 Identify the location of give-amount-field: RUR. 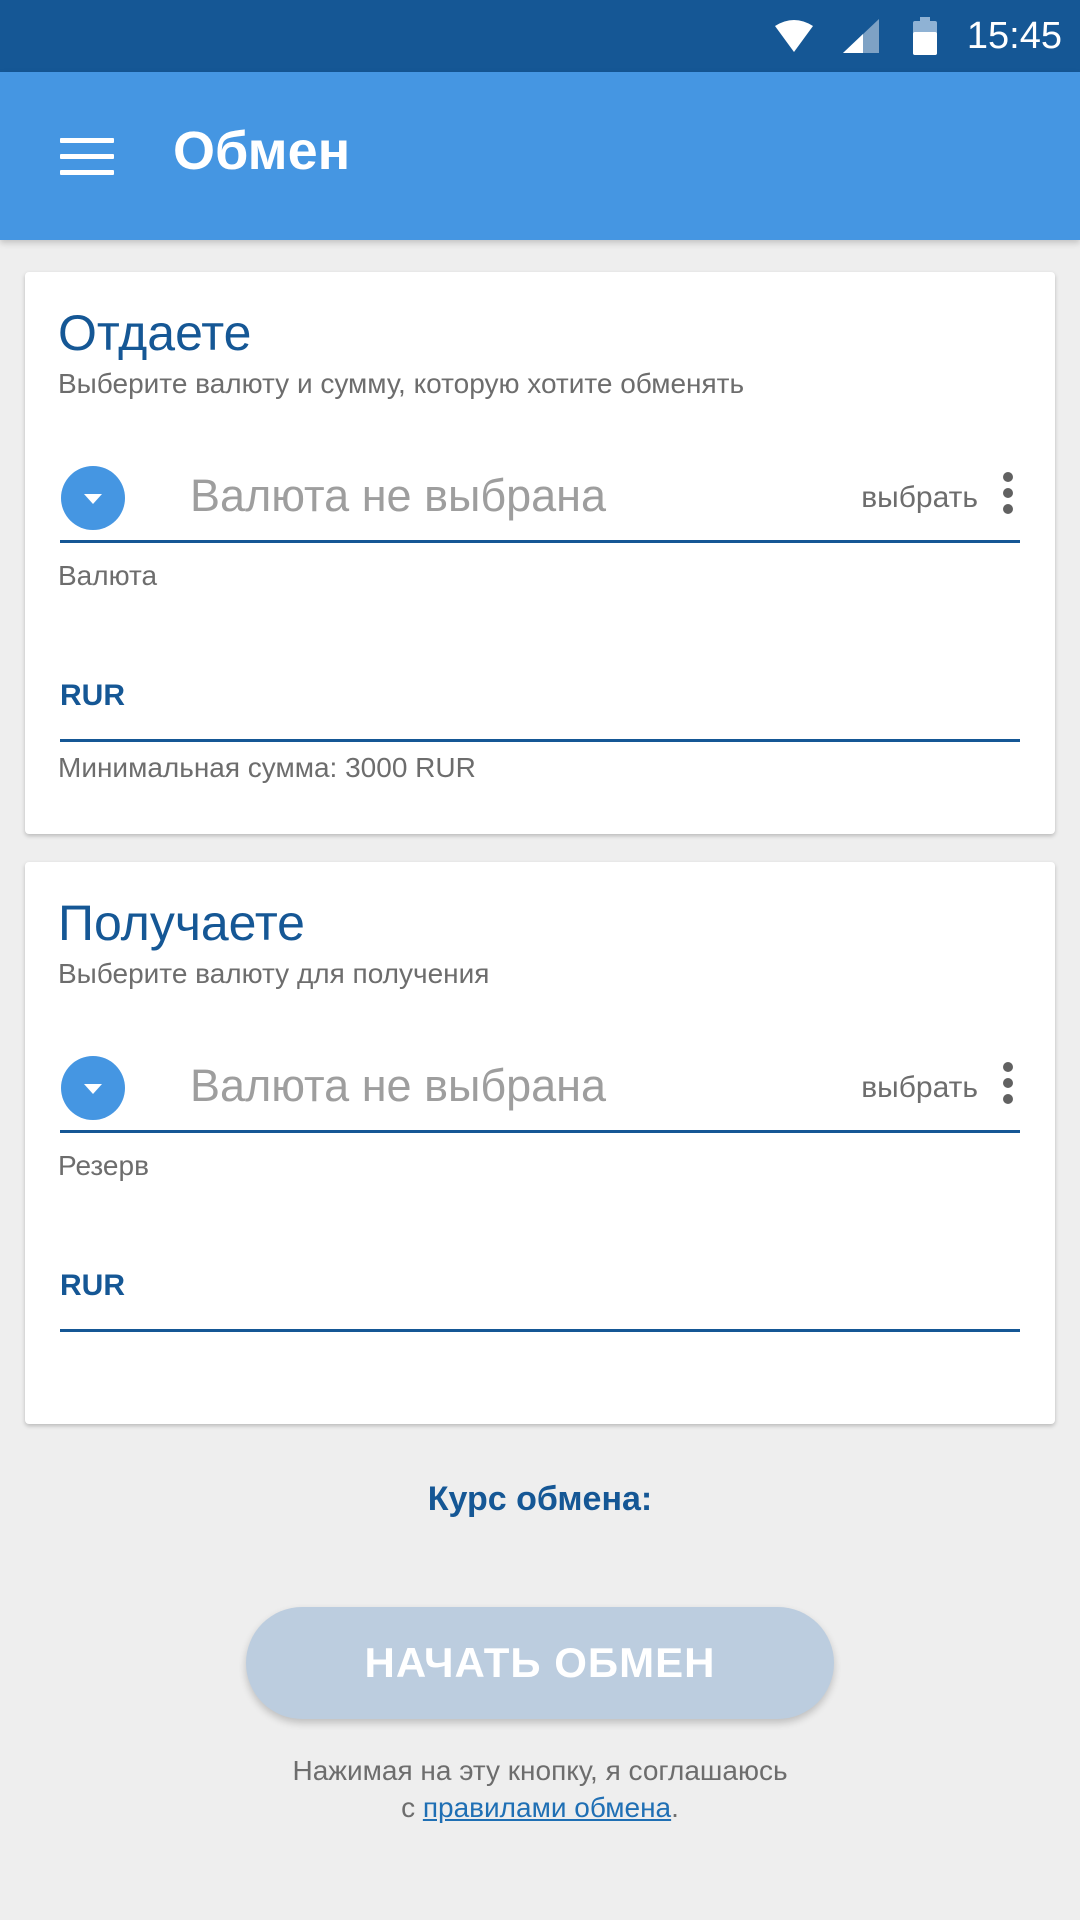
(540, 701).